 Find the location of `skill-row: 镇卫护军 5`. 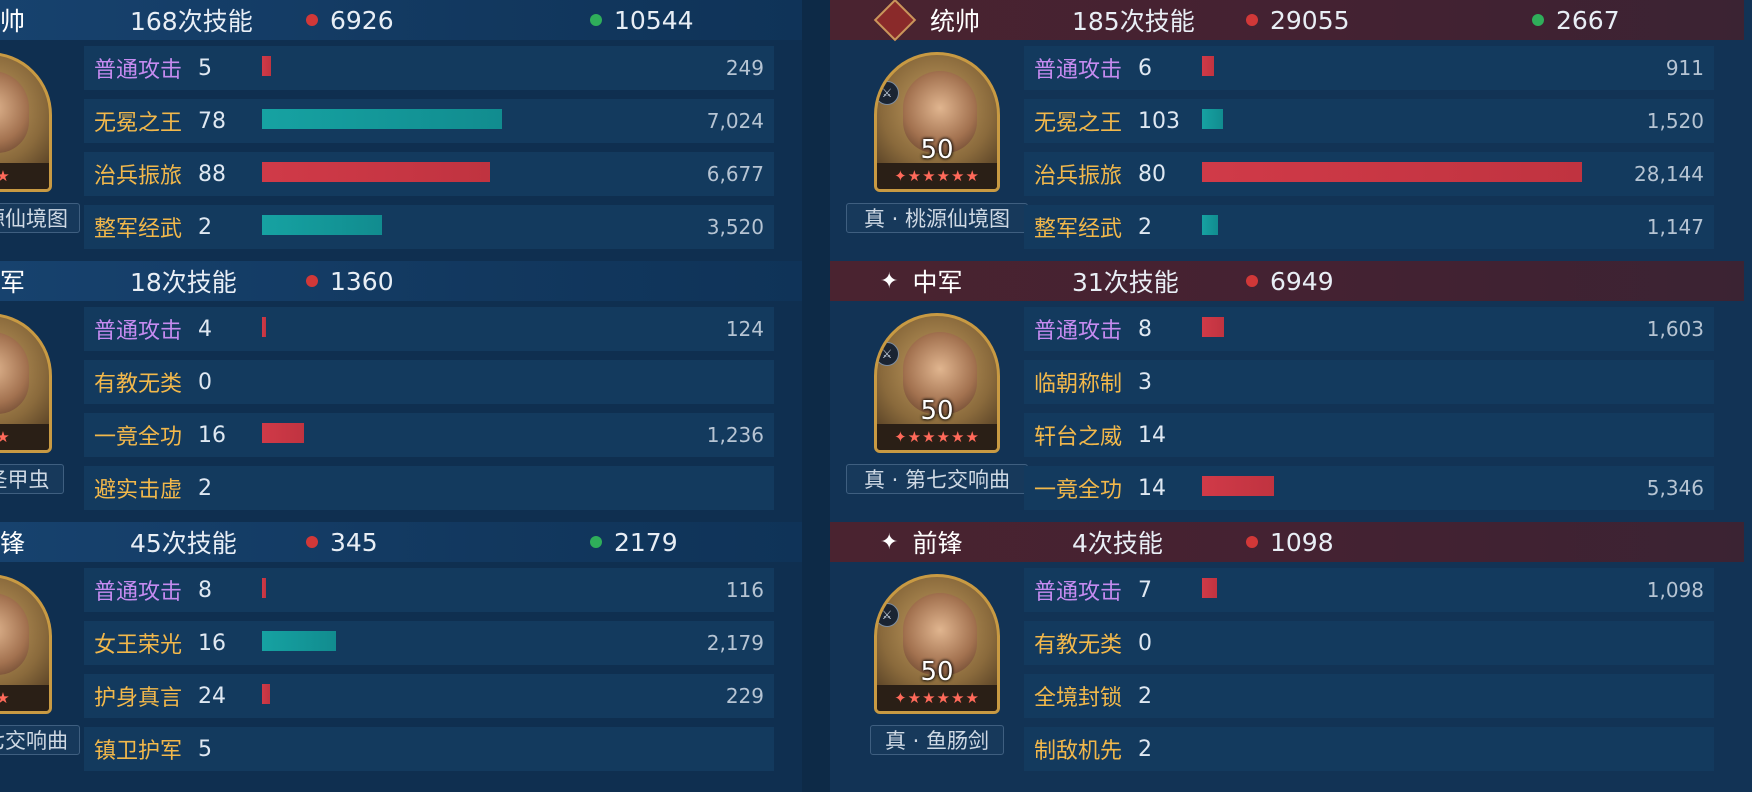

skill-row: 镇卫护军 5 is located at coordinates (429, 749).